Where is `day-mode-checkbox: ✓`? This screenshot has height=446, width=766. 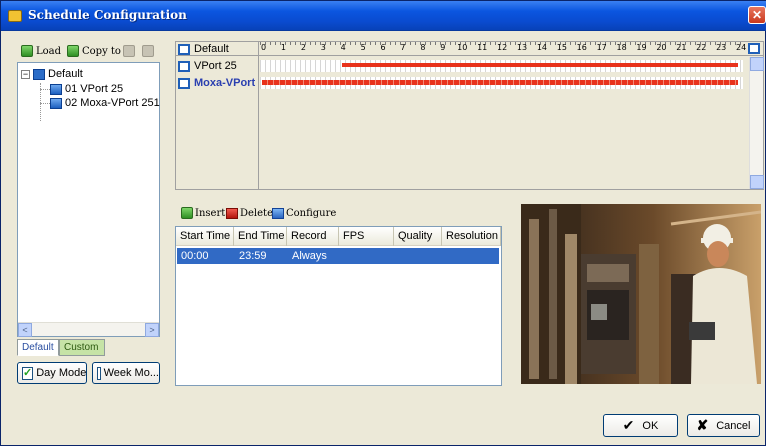
day-mode-checkbox: ✓ is located at coordinates (28, 373).